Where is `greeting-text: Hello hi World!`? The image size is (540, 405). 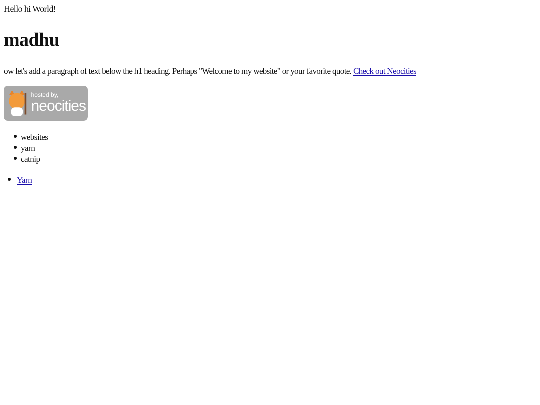 greeting-text: Hello hi World! is located at coordinates (31, 9).